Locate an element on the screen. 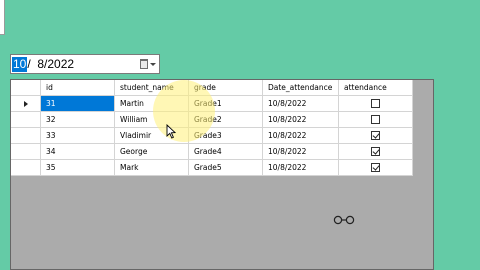  table-row: 34 George Grade4 10/8/2022 is located at coordinates (212, 152).